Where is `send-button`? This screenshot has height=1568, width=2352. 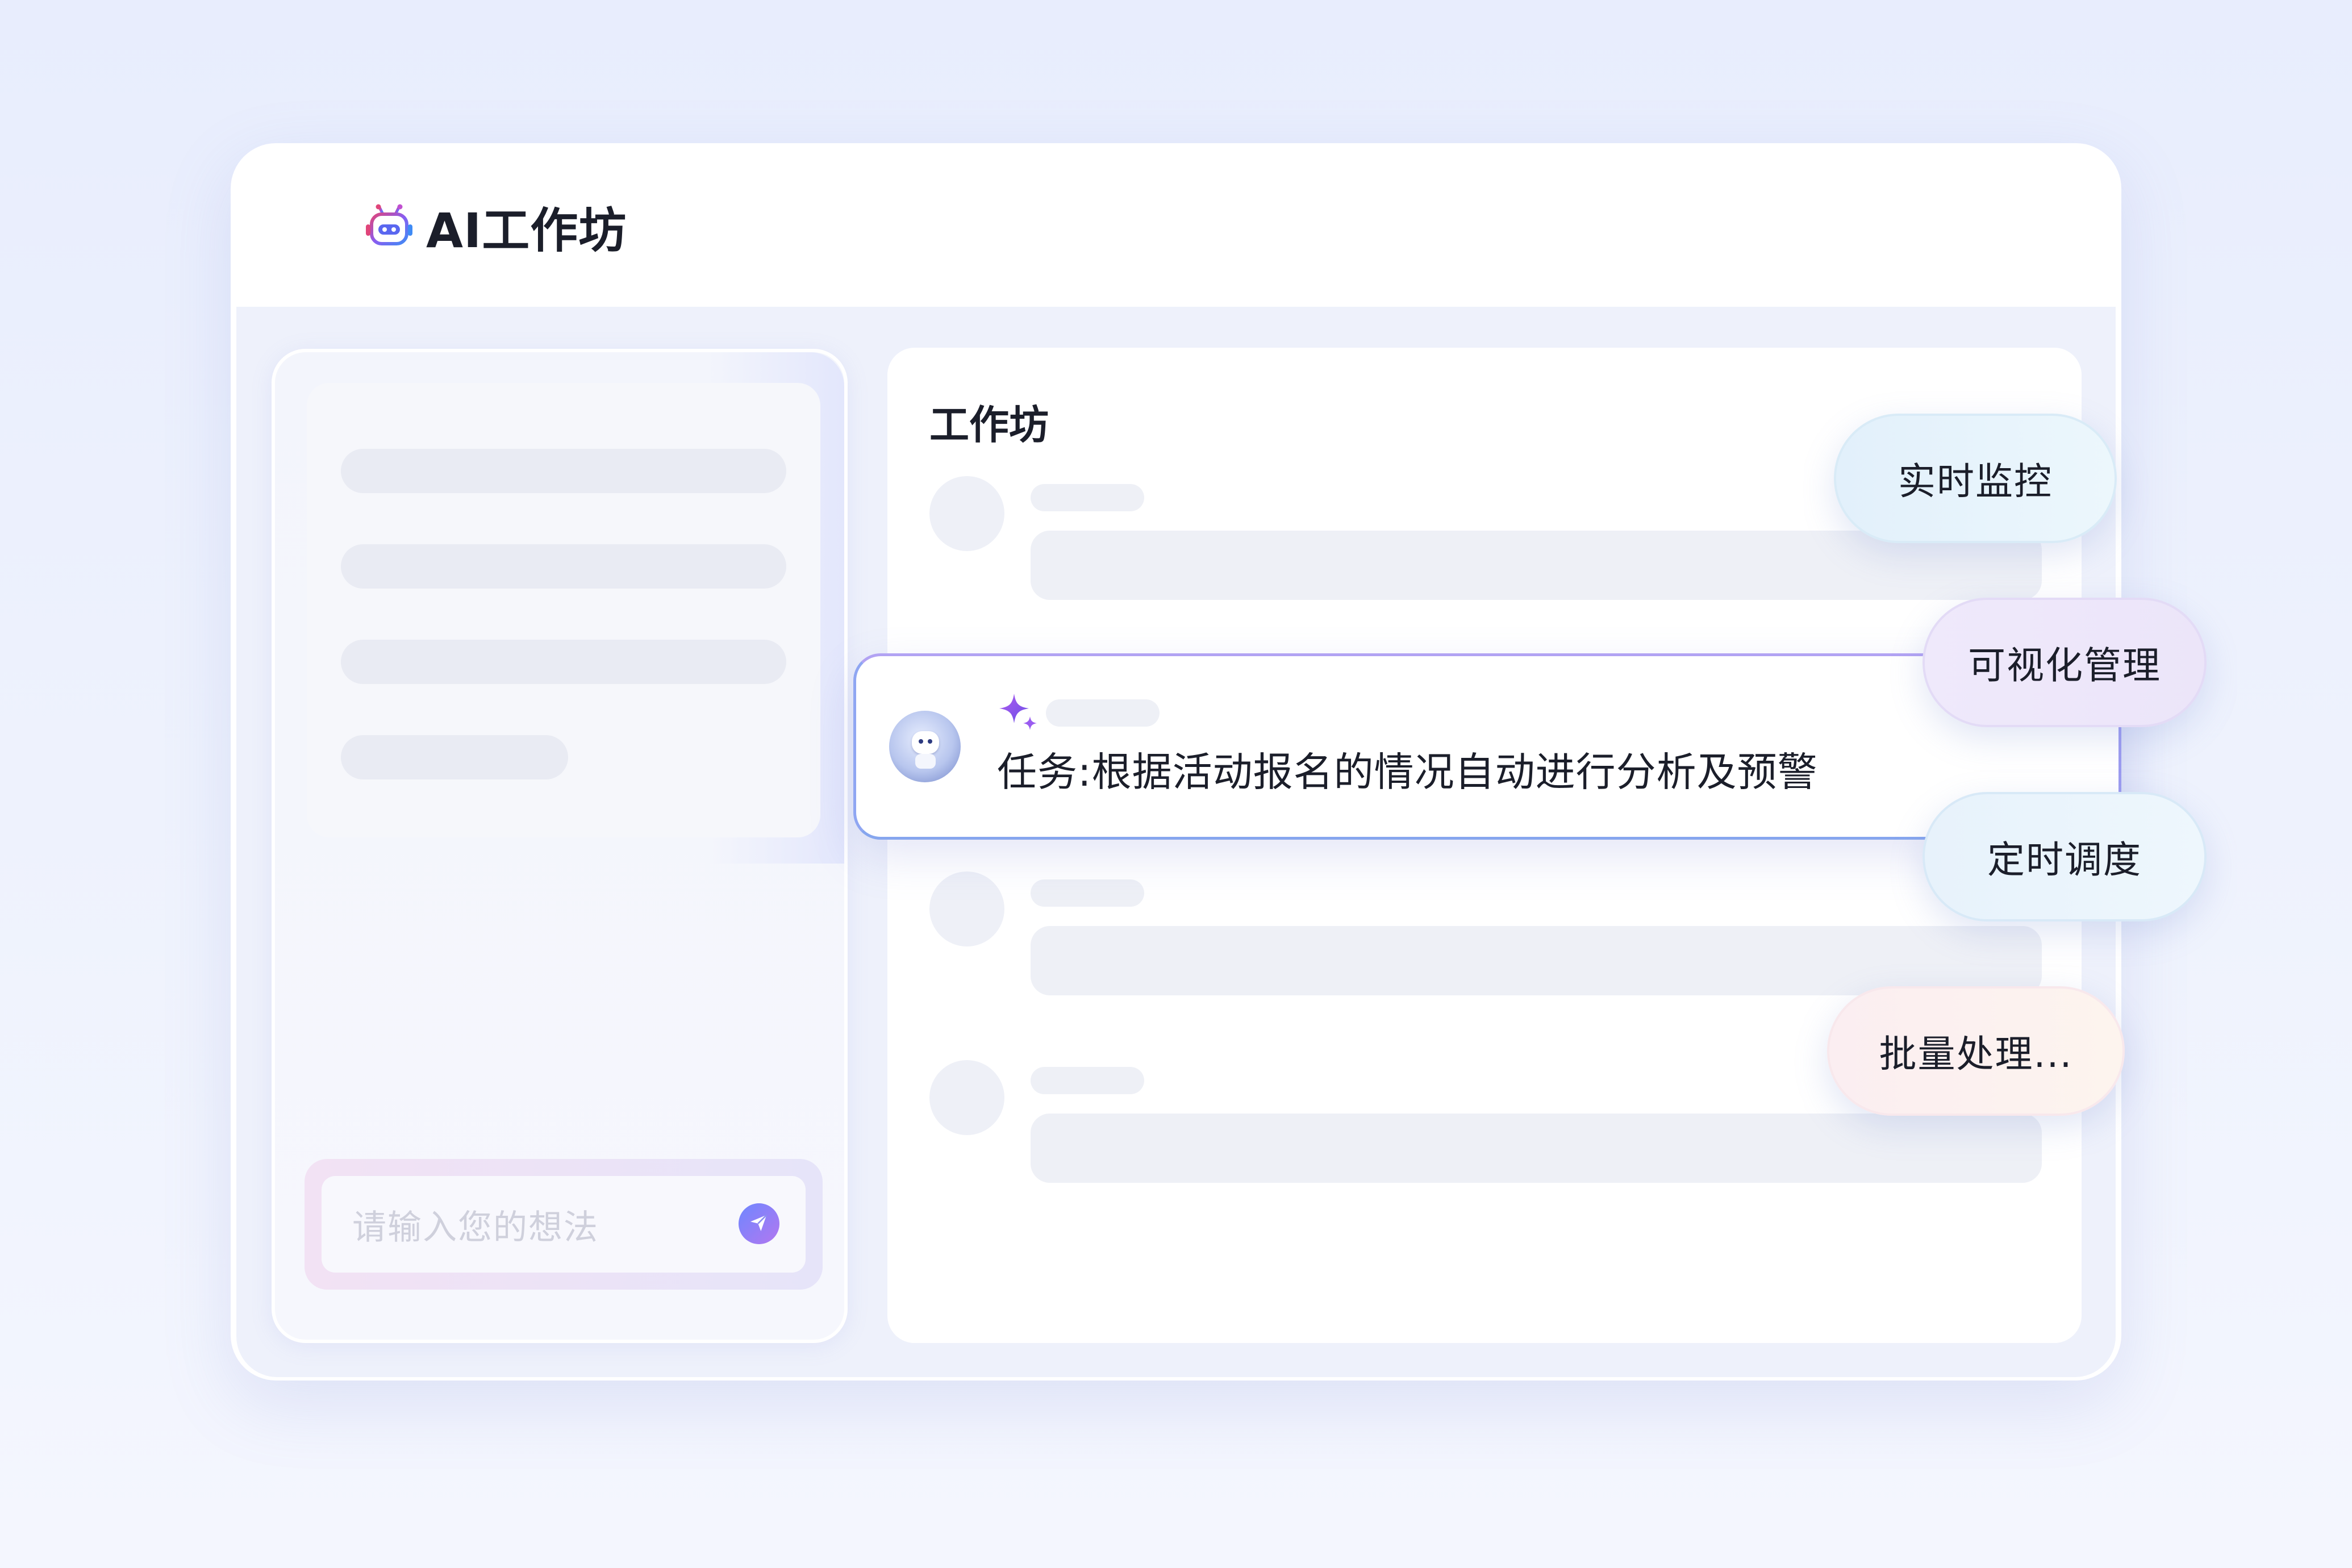 send-button is located at coordinates (759, 1223).